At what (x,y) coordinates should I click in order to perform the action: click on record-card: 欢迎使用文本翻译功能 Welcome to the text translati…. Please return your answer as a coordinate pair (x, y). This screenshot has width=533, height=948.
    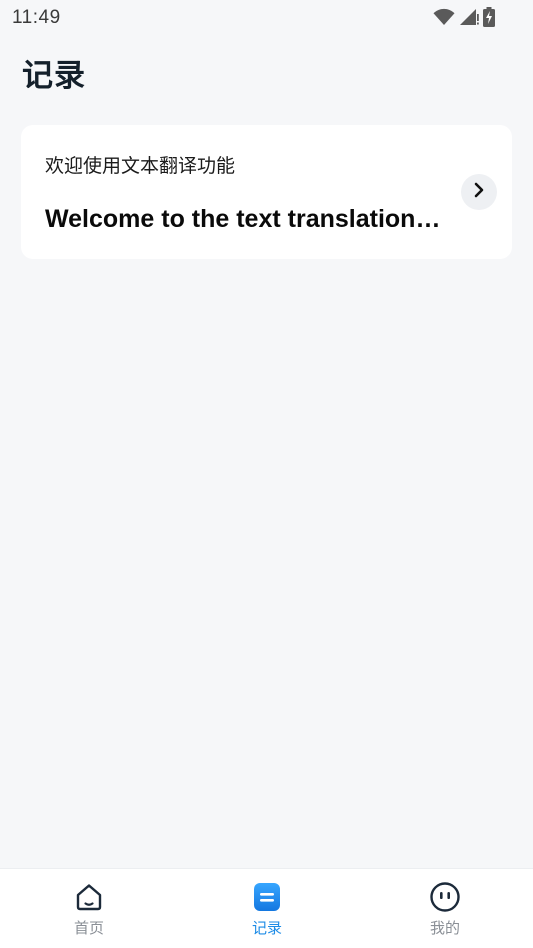
    Looking at the image, I should click on (266, 192).